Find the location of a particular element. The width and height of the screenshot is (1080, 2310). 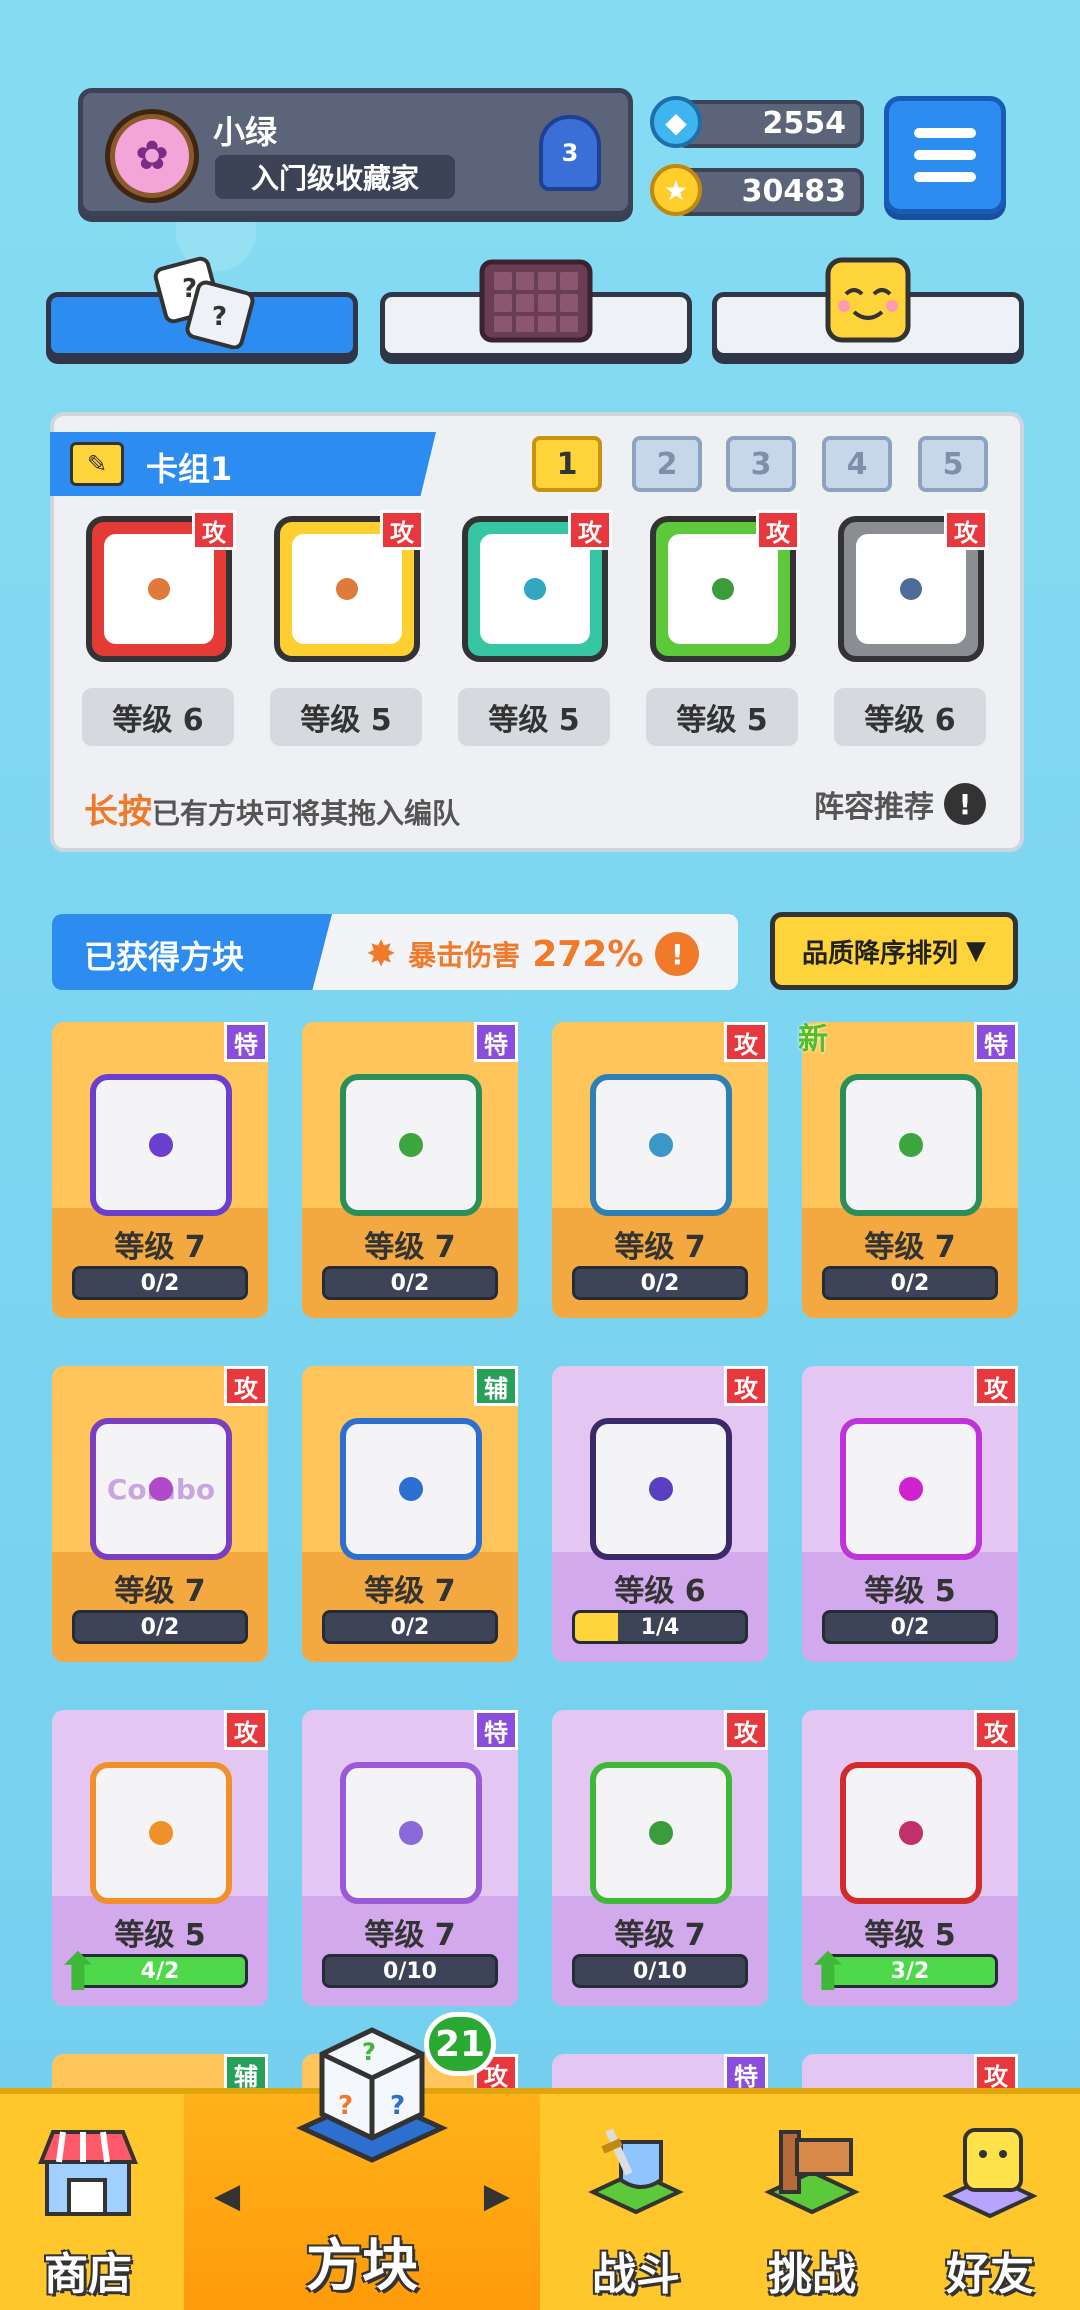

profile-card: ✿ 小绿 入门级收藏家 3 is located at coordinates (355, 152).